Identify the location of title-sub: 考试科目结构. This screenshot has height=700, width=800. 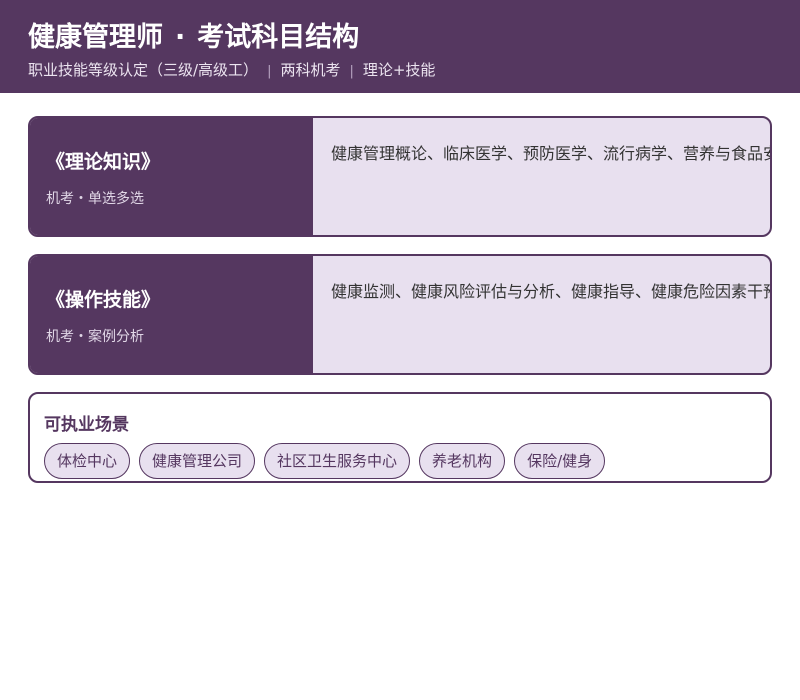
(278, 37).